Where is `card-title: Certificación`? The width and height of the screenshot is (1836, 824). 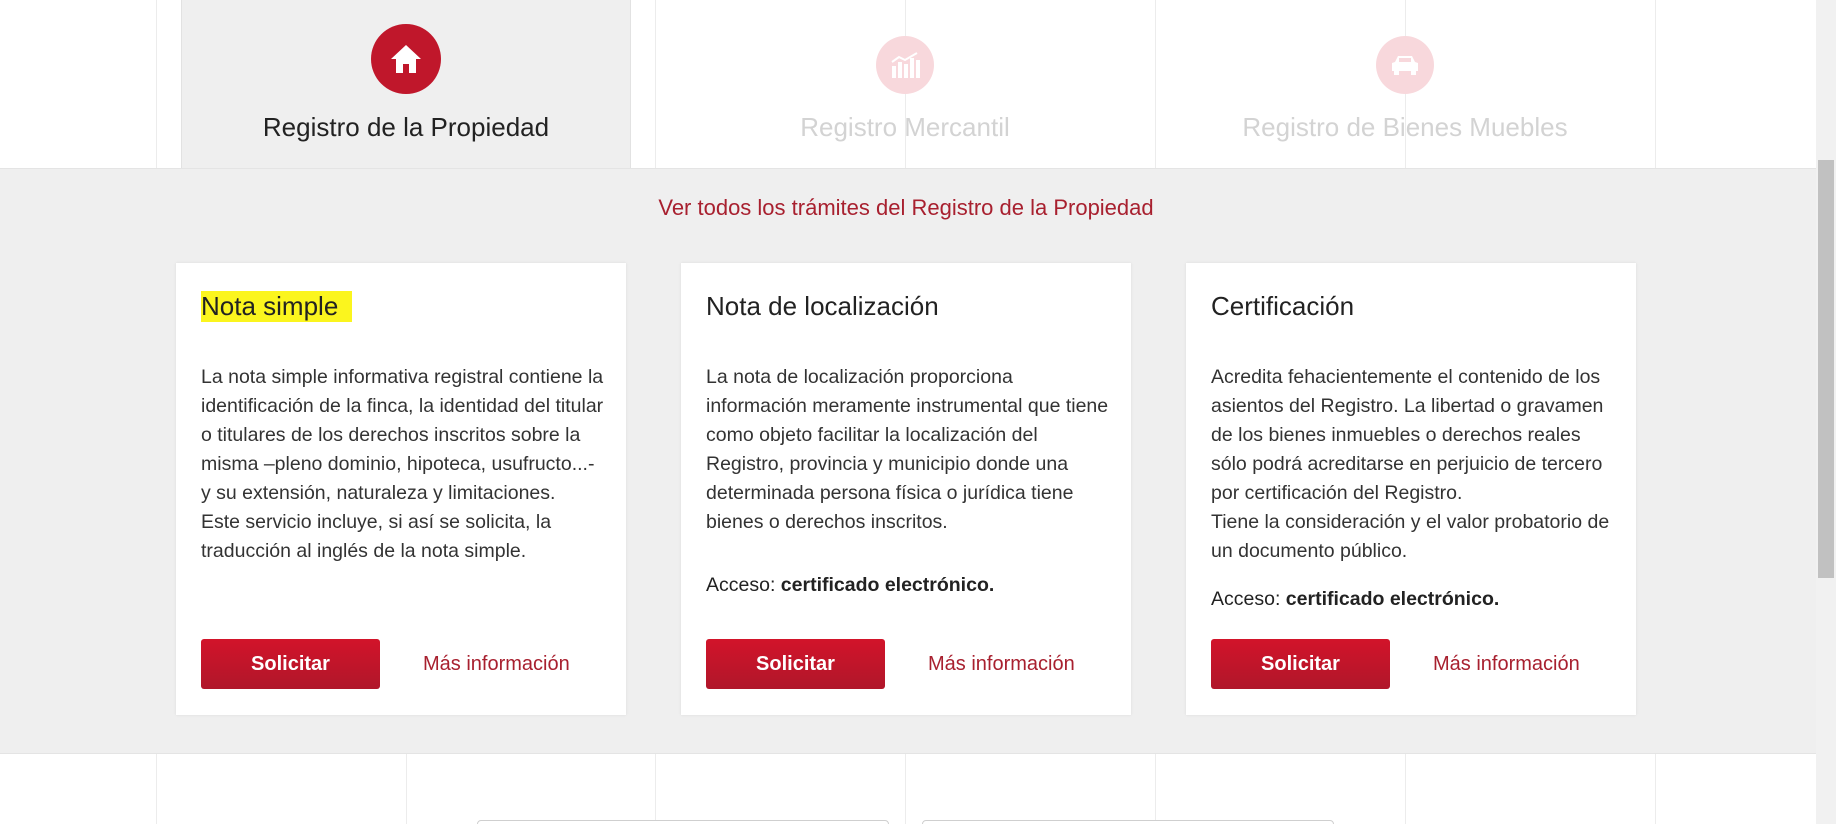 card-title: Certificación is located at coordinates (1283, 306).